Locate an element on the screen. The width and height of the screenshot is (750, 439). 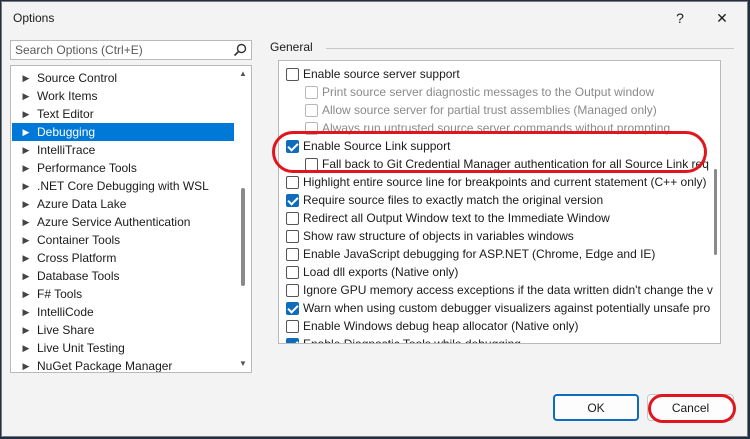
tree-item-label: Azure Data Lake is located at coordinates (82, 204).